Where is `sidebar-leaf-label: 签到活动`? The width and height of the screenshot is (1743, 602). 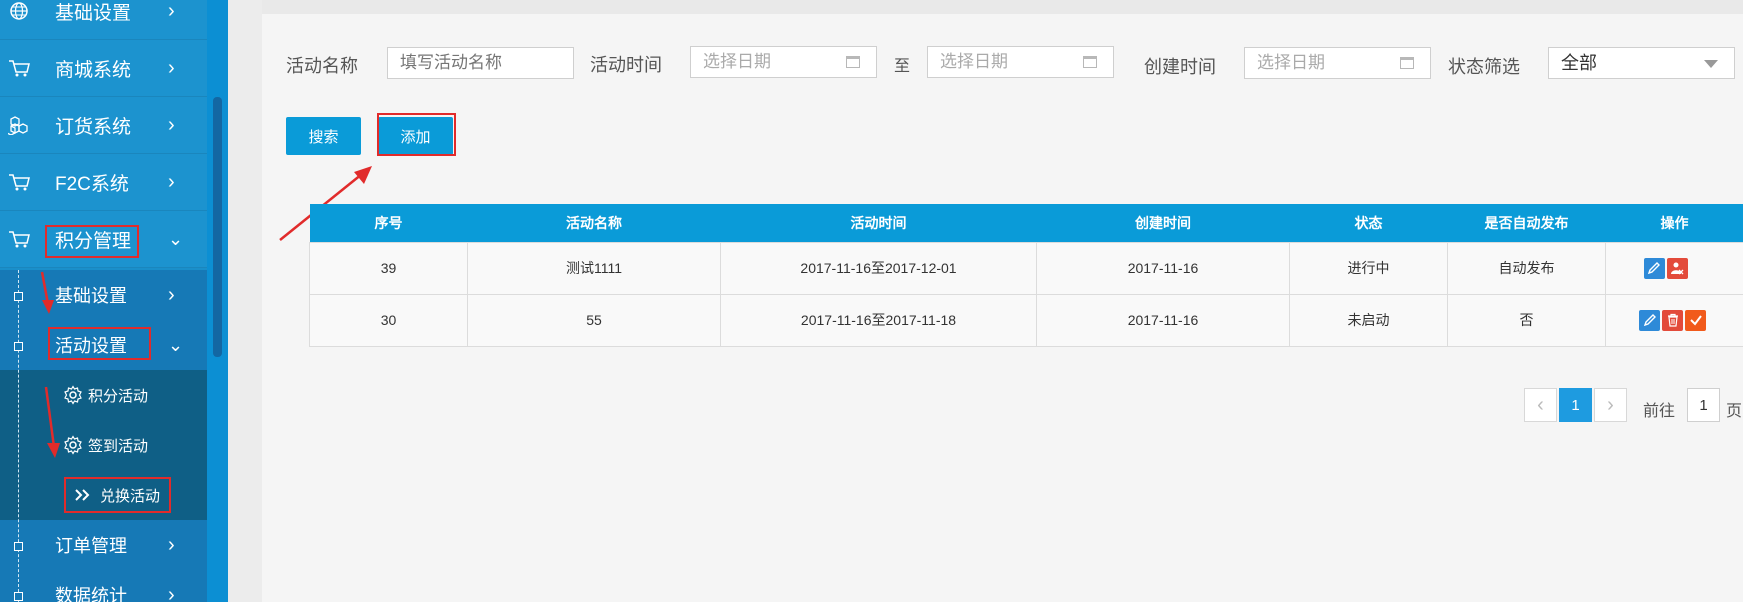 sidebar-leaf-label: 签到活动 is located at coordinates (118, 446).